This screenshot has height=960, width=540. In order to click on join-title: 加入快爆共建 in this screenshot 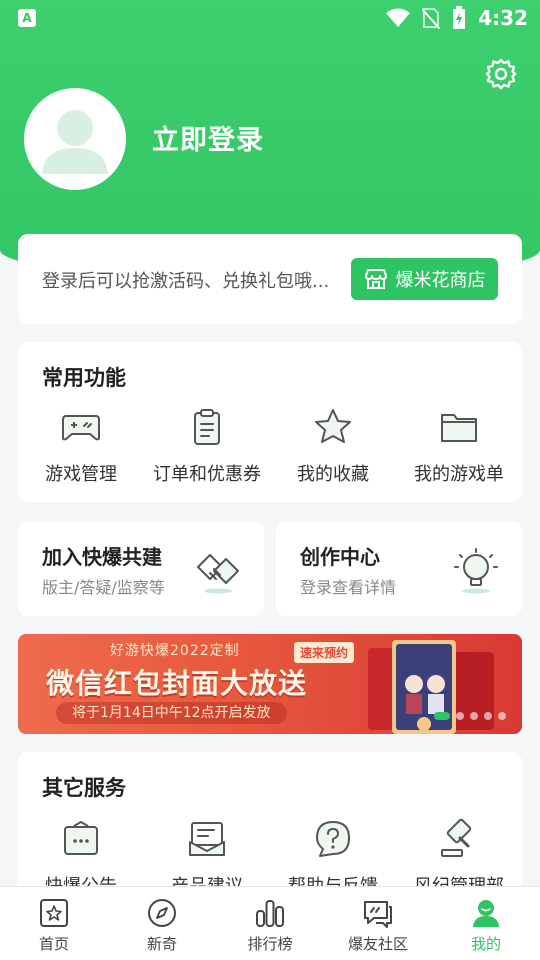, I will do `click(102, 557)`.